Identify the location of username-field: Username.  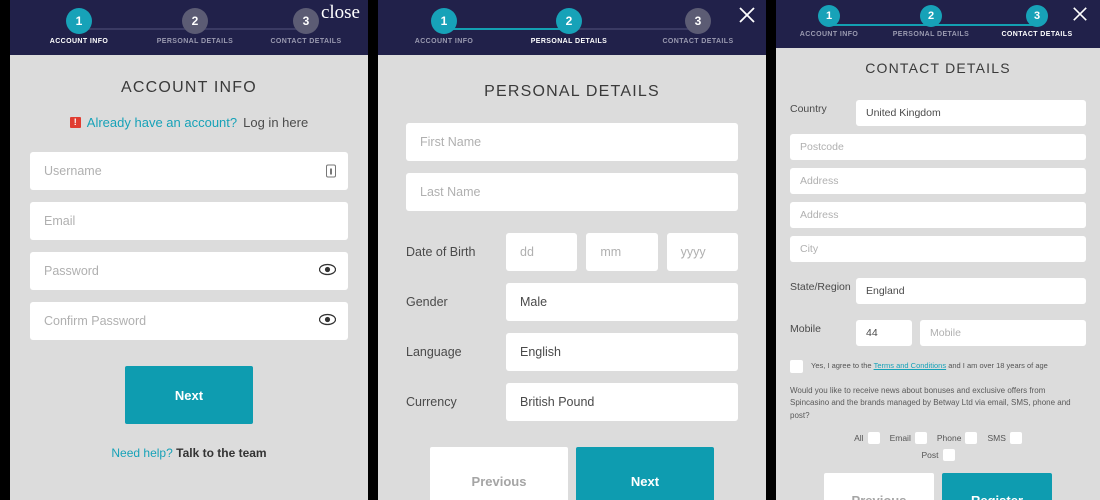
(189, 171).